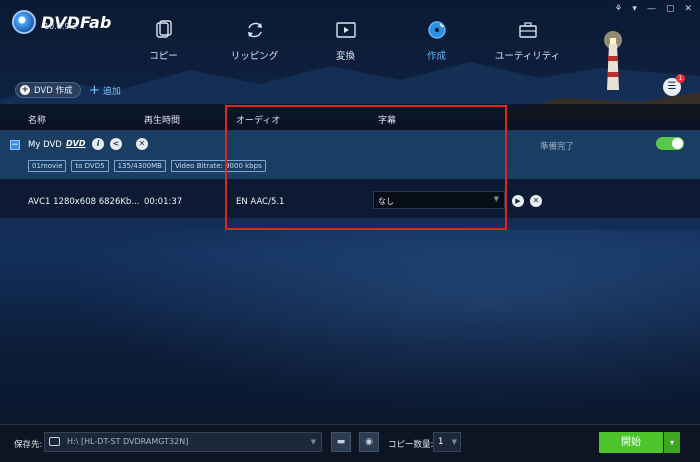  I want to click on tab-converter-label: 変換, so click(345, 56).